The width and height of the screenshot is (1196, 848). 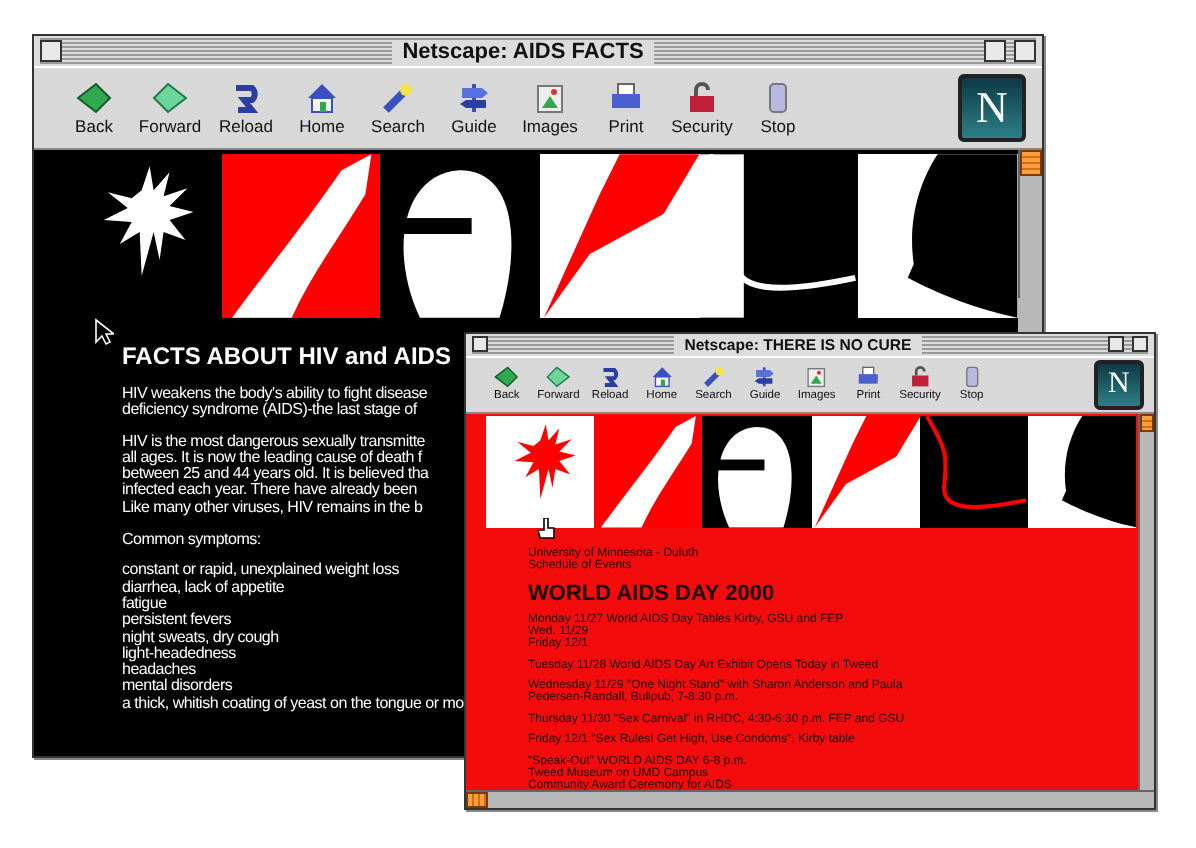 I want to click on toolbar-button: Images, so click(x=550, y=108).